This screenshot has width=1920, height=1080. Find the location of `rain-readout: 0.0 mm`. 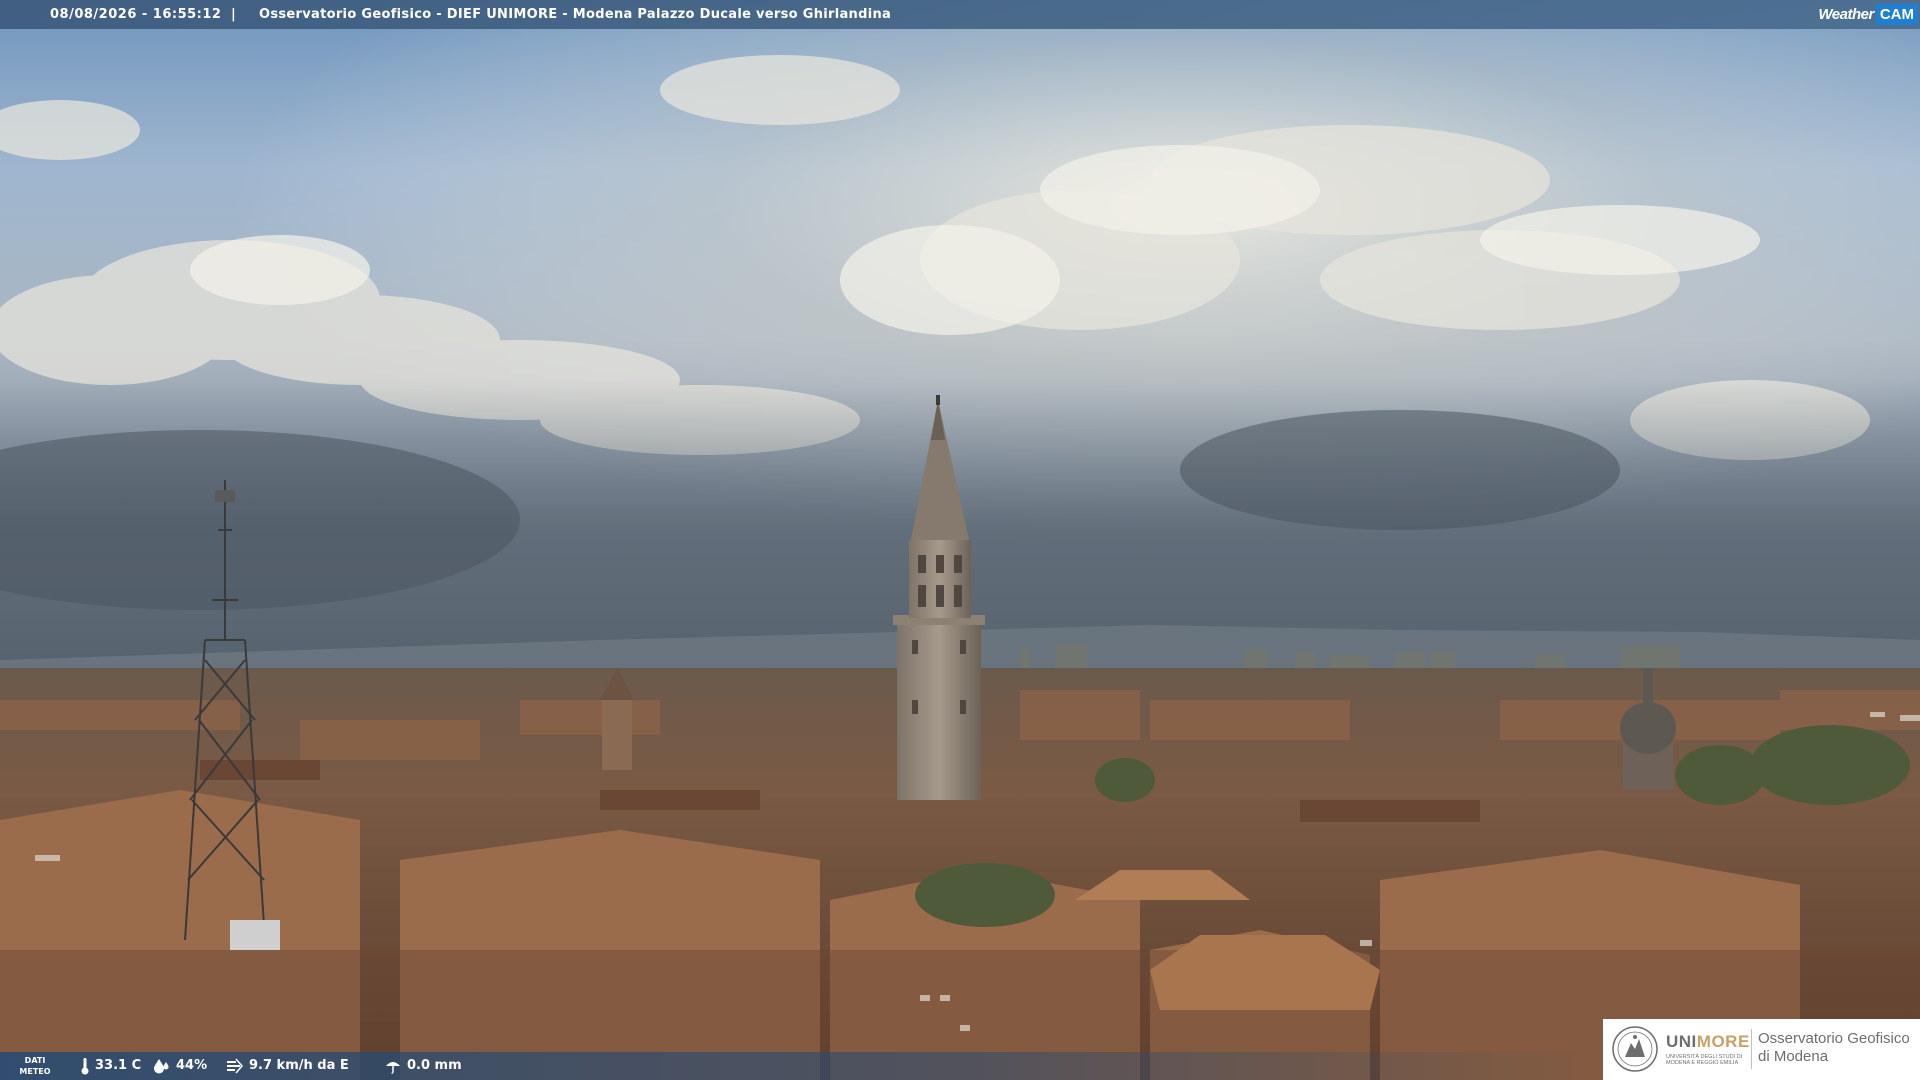

rain-readout: 0.0 mm is located at coordinates (423, 1066).